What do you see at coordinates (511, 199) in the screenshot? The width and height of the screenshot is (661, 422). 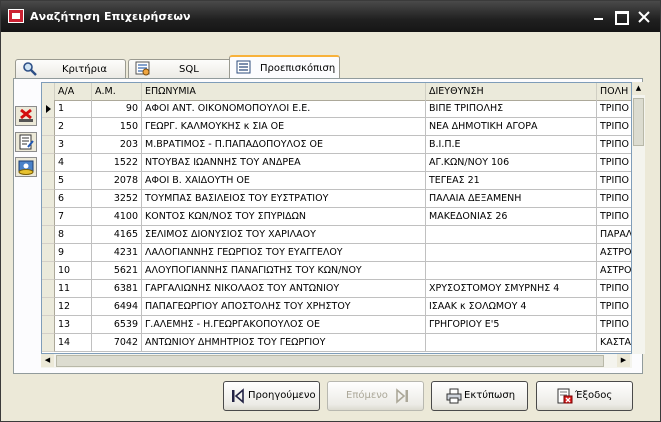 I see `address-cell: ΠΑΛΑΙΑ ΔΕΞΑΜΕΝΗ` at bounding box center [511, 199].